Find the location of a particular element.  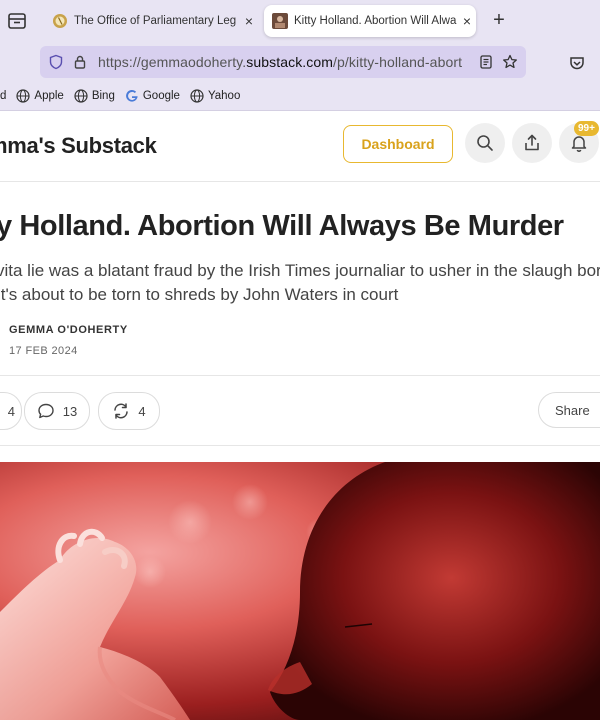

like-button: 4 is located at coordinates (11, 411).